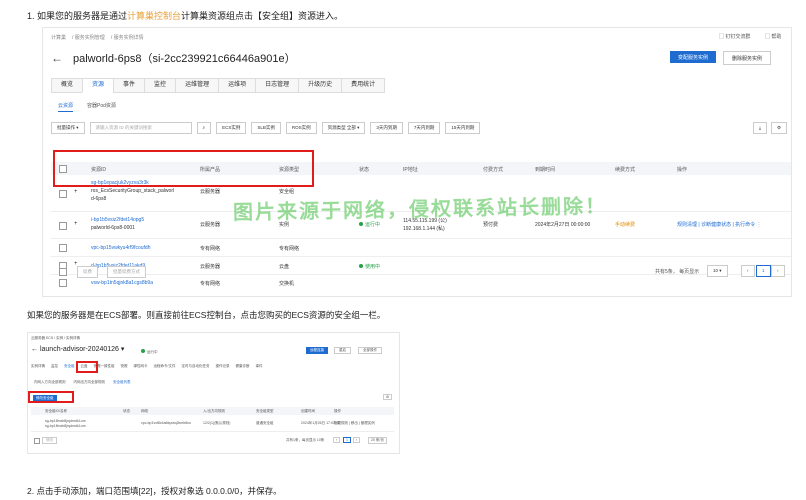 This screenshot has width=806, height=500. I want to click on download-icon: ⤓, so click(760, 128).